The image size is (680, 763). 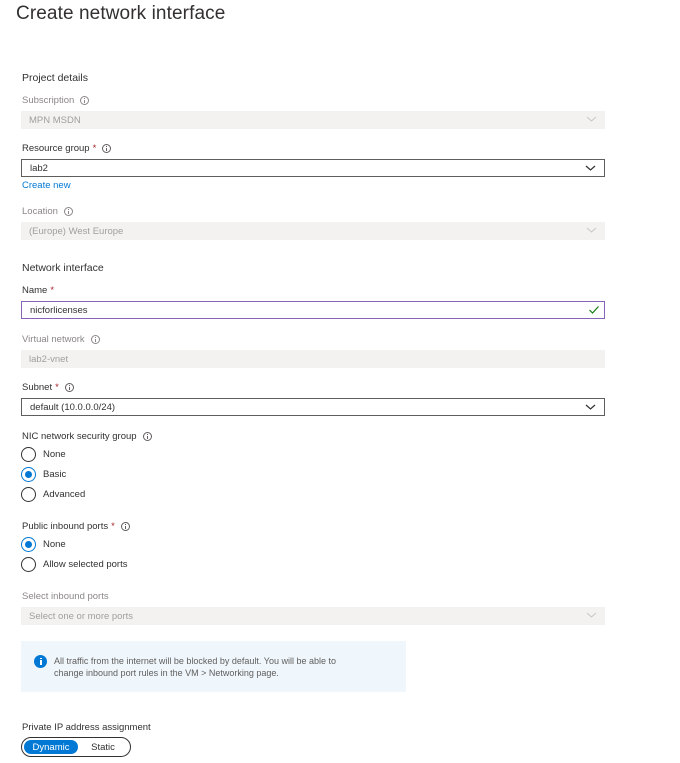 I want to click on nsg-option-advanced-label: Advanced, so click(x=64, y=494).